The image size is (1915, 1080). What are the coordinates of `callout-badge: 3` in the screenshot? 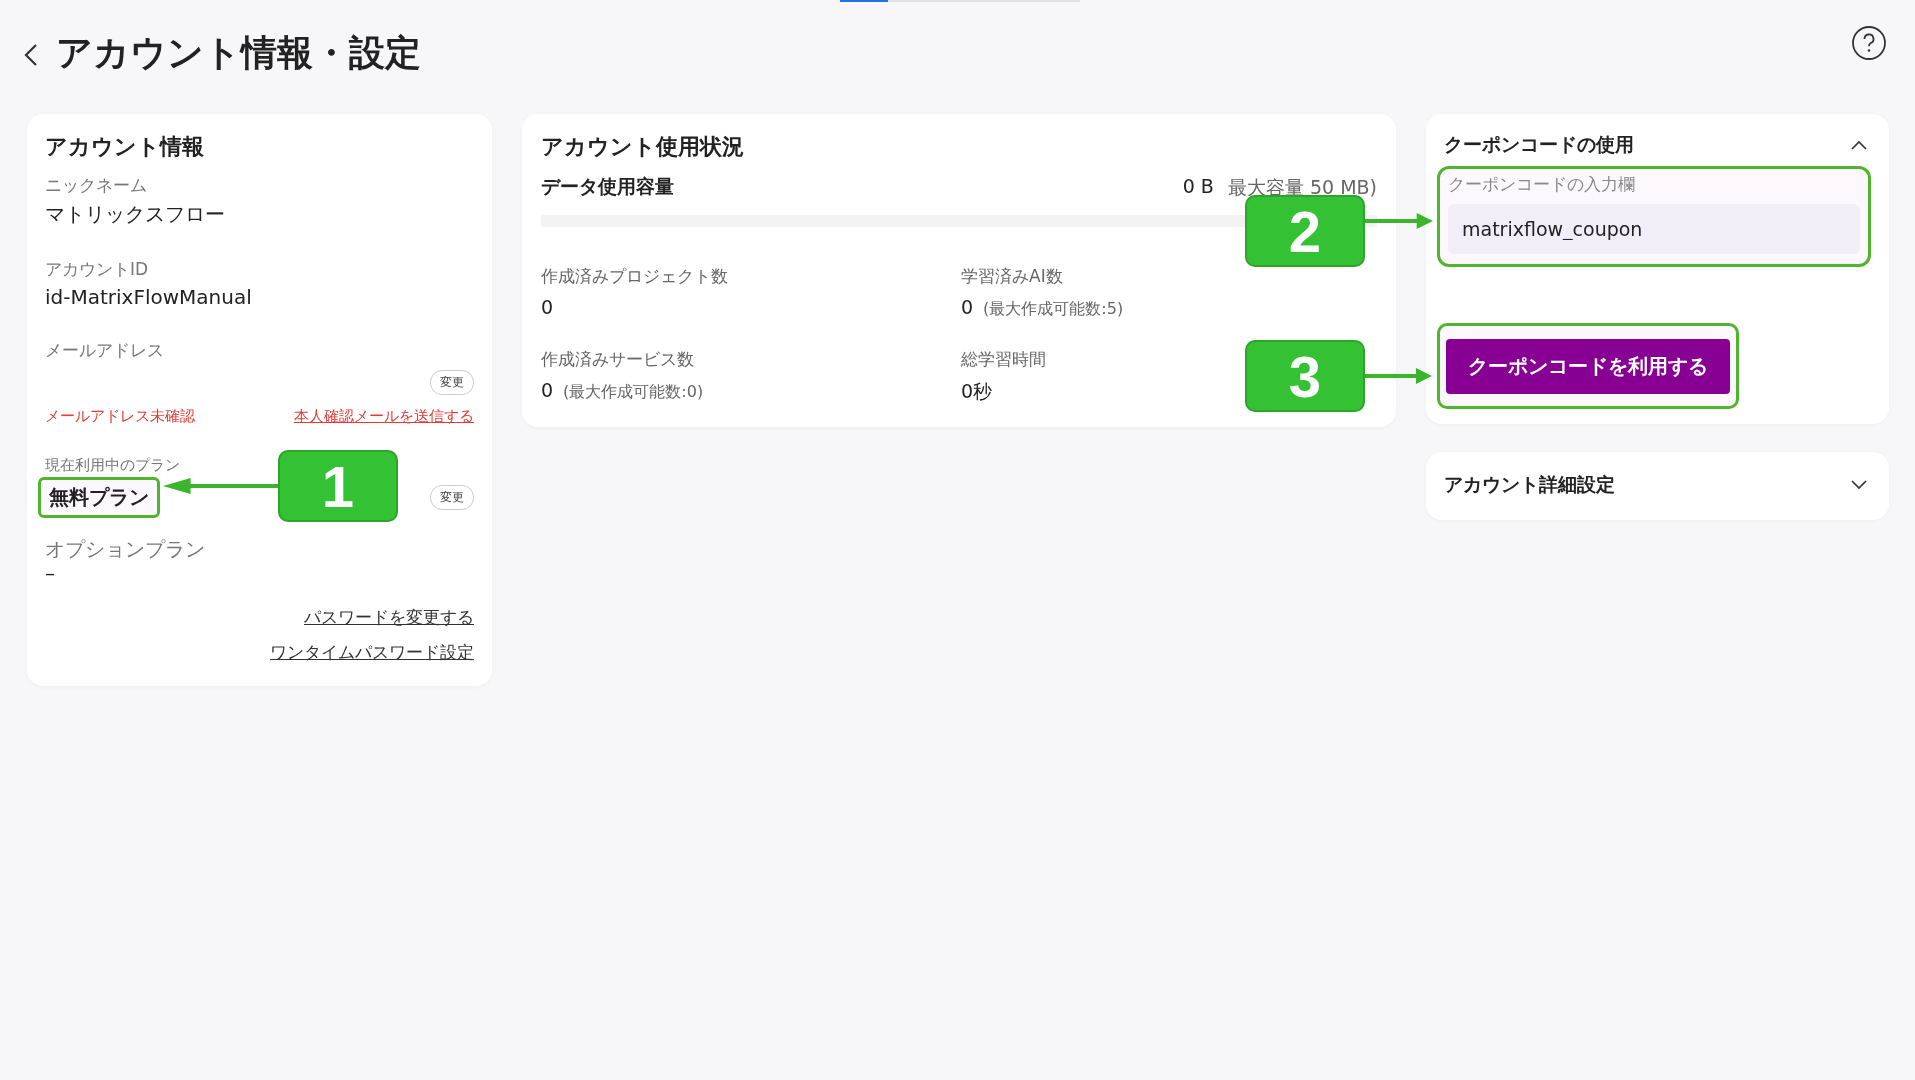 It's located at (1305, 376).